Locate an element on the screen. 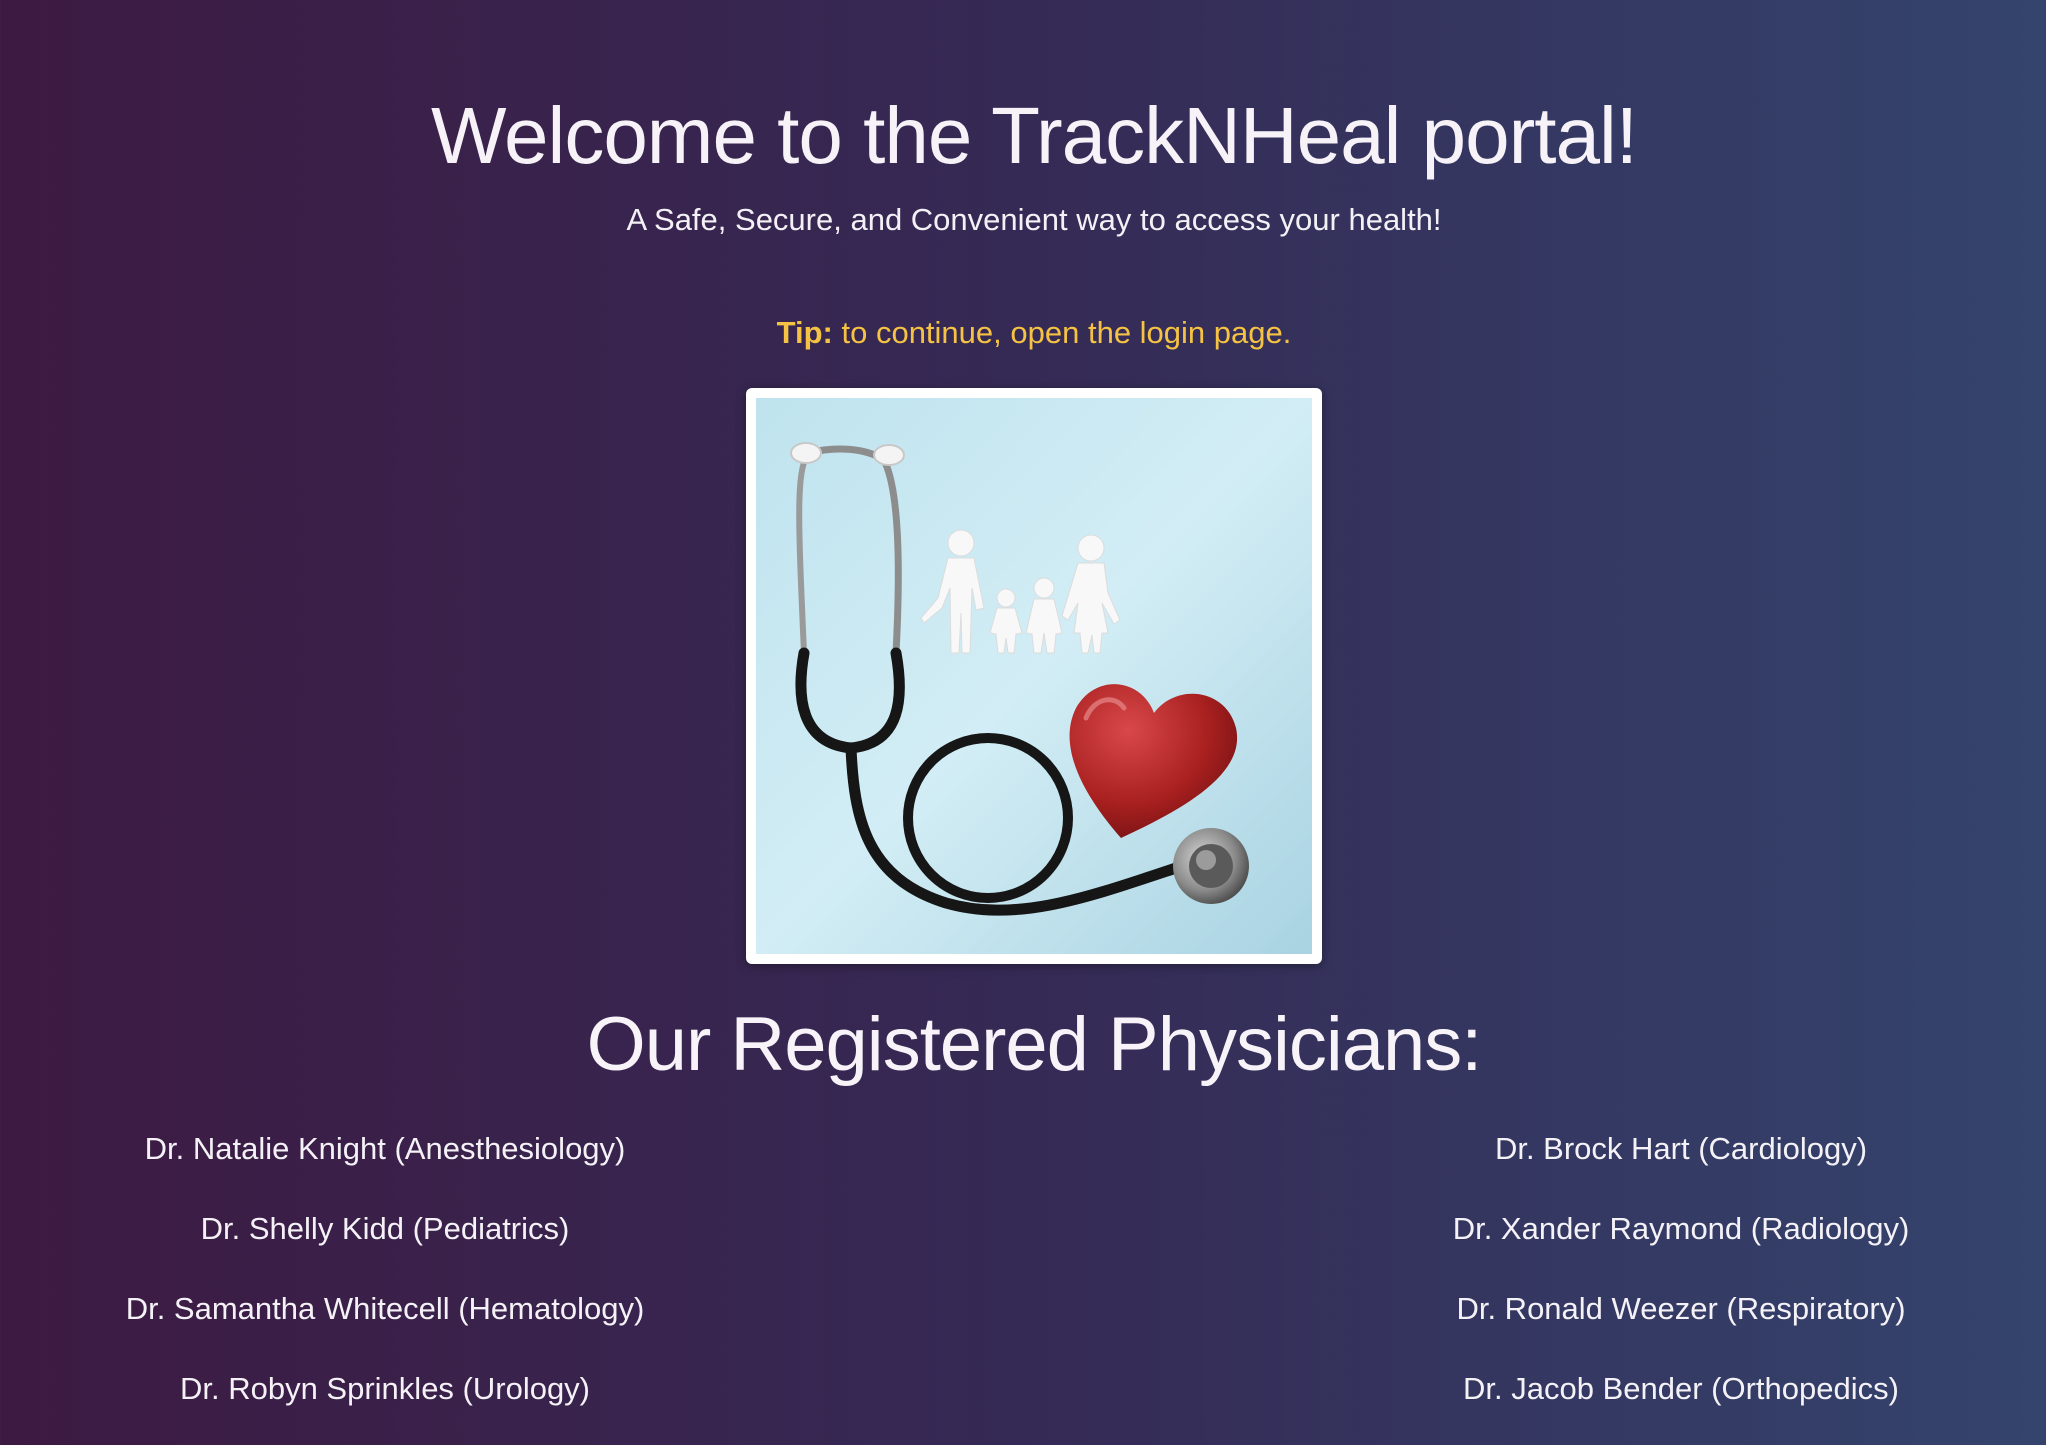  physicians-heading: Our Registered Physicians: is located at coordinates (1034, 1044).